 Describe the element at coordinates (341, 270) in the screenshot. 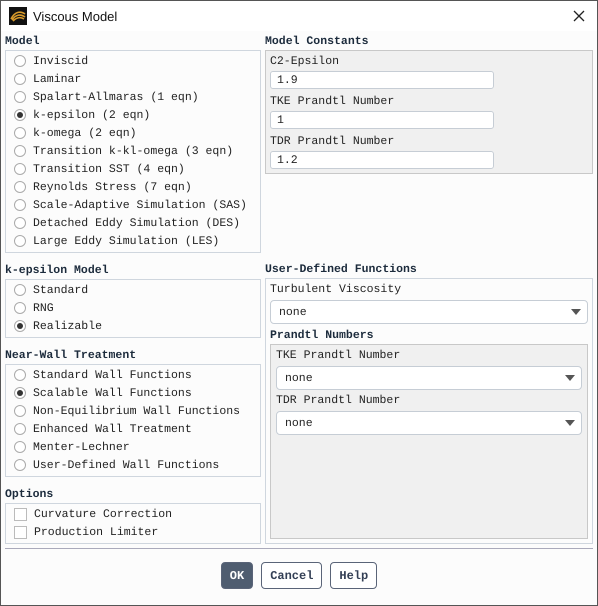

I see `section-heading: User-Defined Functions` at that location.